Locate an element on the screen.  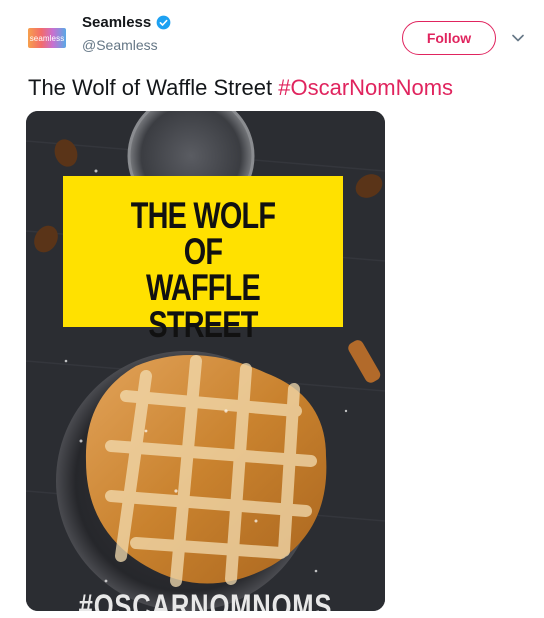
image-hashtag-overlay: #OSCARNOMNOMS is located at coordinates (205, 599).